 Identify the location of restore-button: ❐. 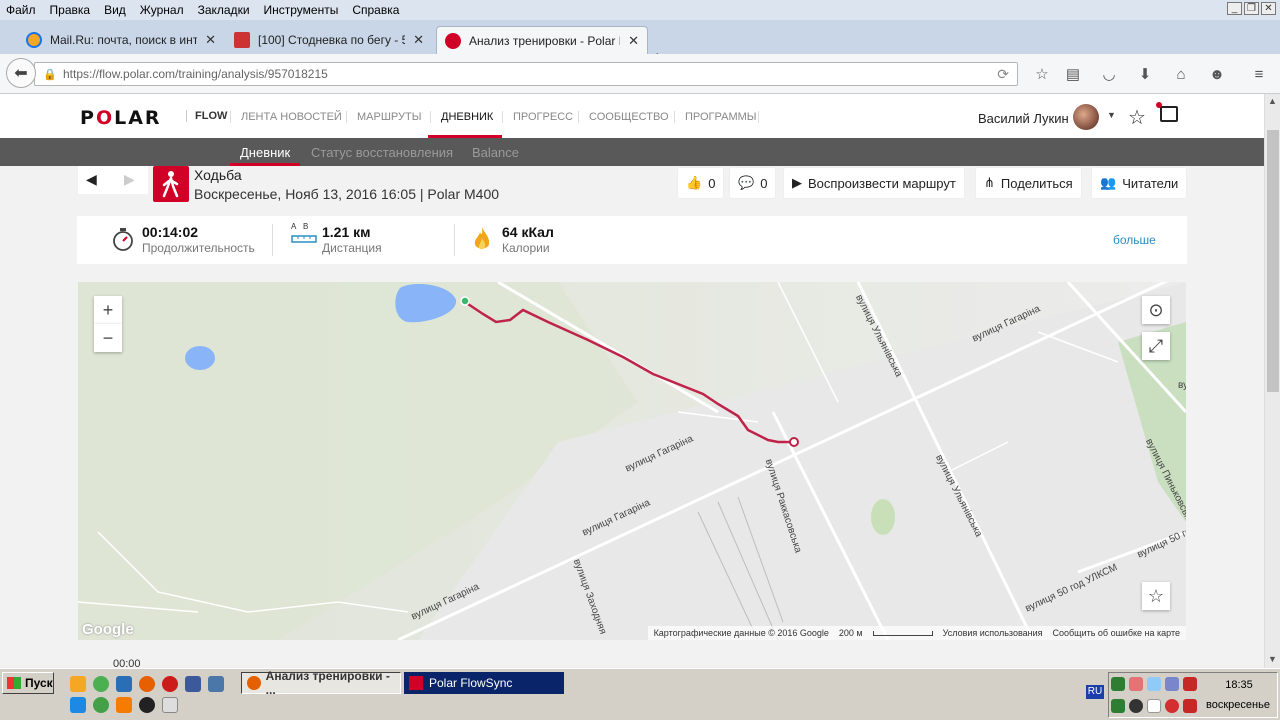
(1251, 8).